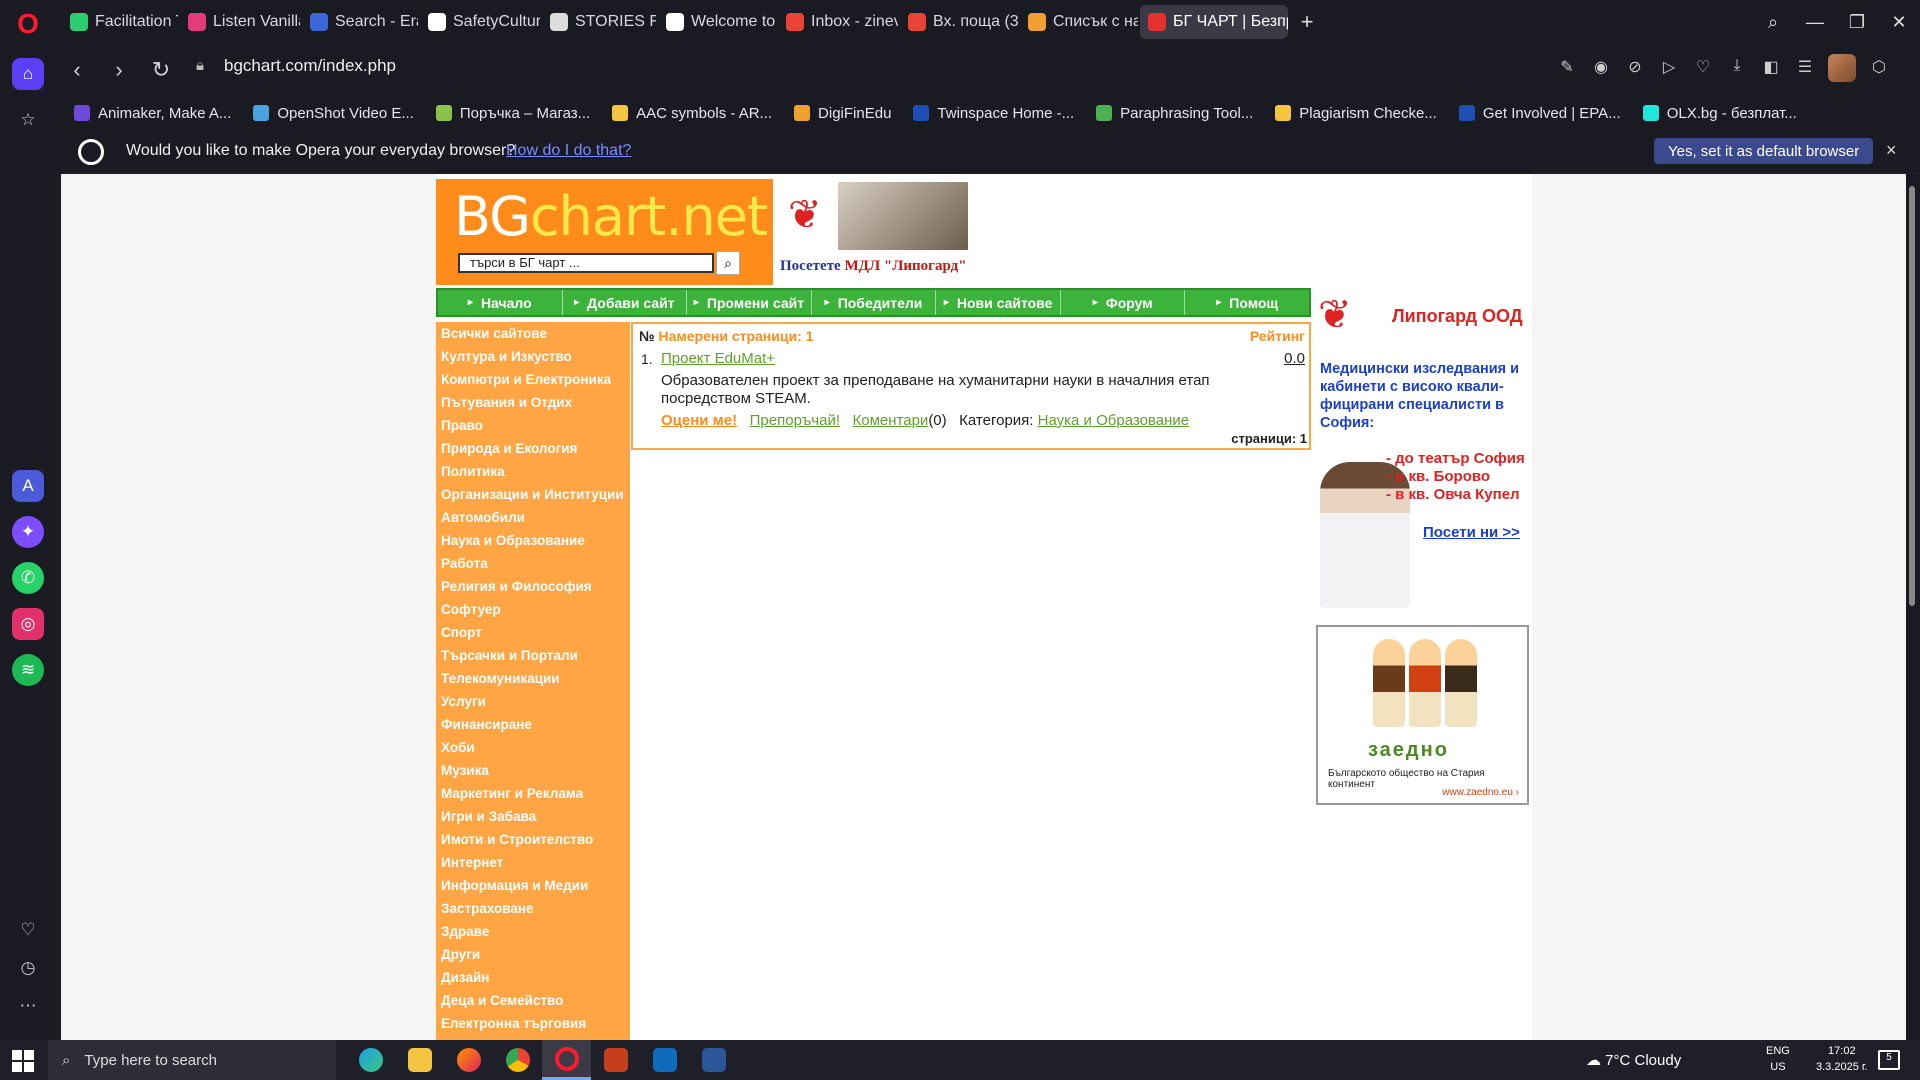 Image resolution: width=1920 pixels, height=1080 pixels. What do you see at coordinates (1635, 68) in the screenshot?
I see `adblock-icon: ⊘` at bounding box center [1635, 68].